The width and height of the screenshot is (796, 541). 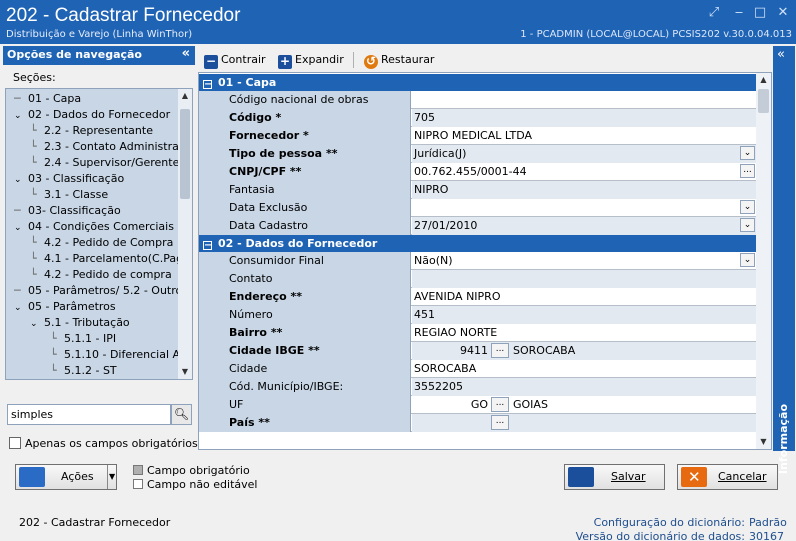 What do you see at coordinates (784, 260) in the screenshot?
I see `information-side-panel: « Informação` at bounding box center [784, 260].